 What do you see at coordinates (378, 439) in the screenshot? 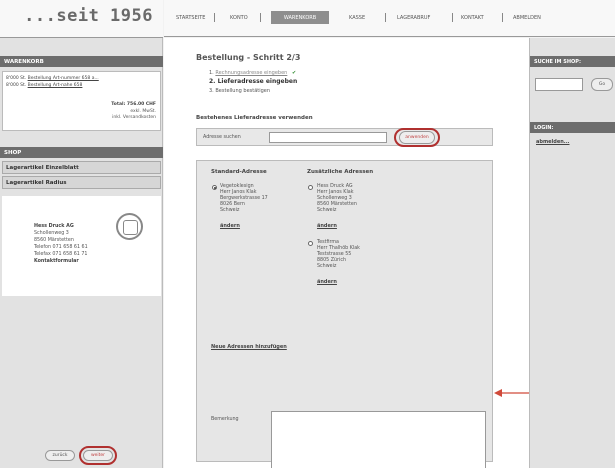
I see `remark-textarea` at bounding box center [378, 439].